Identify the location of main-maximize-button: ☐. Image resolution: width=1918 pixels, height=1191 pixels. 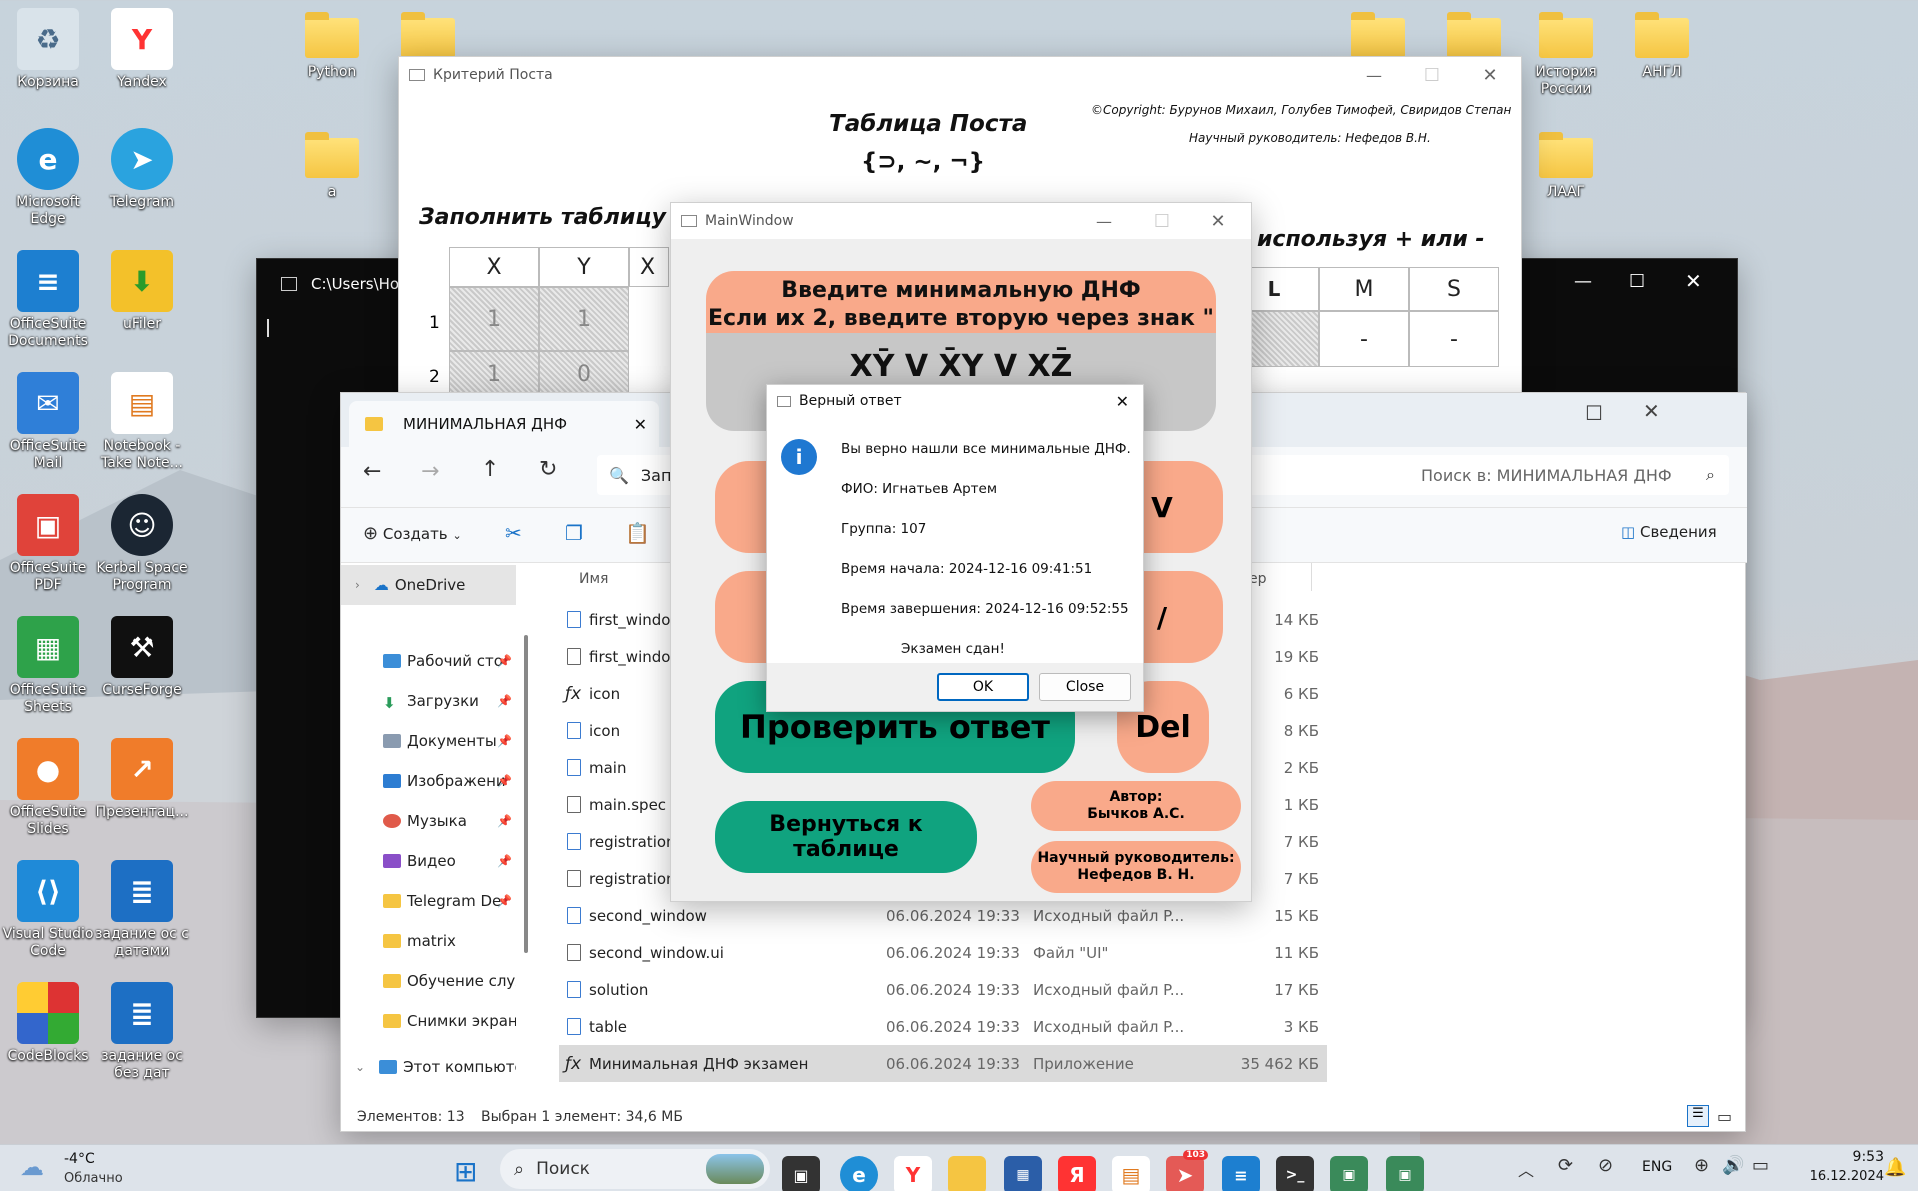
(1162, 221).